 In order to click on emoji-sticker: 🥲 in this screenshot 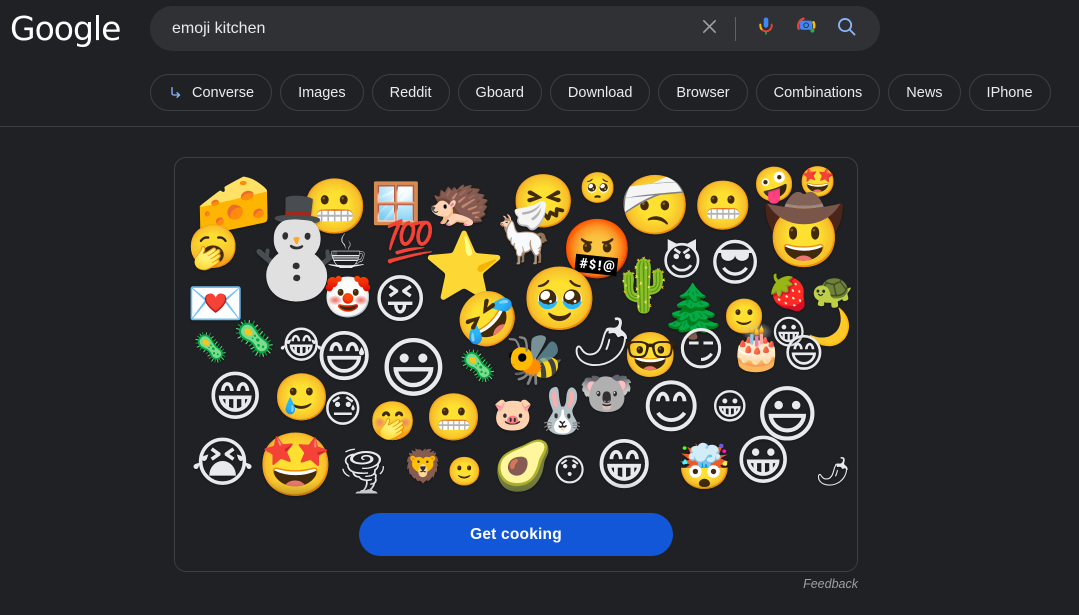, I will do `click(301, 397)`.